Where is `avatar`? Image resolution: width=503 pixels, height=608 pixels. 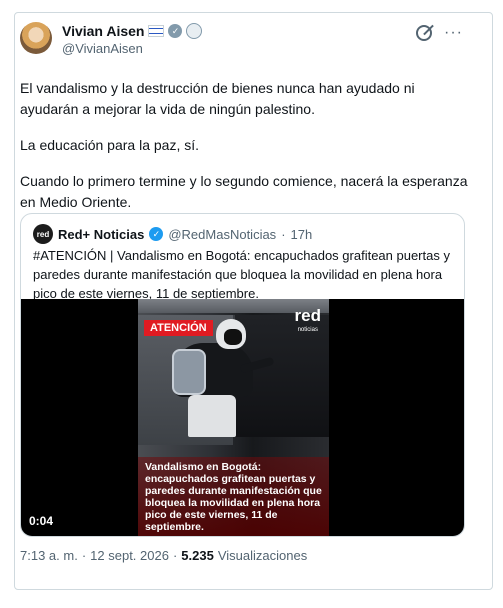
avatar is located at coordinates (36, 38).